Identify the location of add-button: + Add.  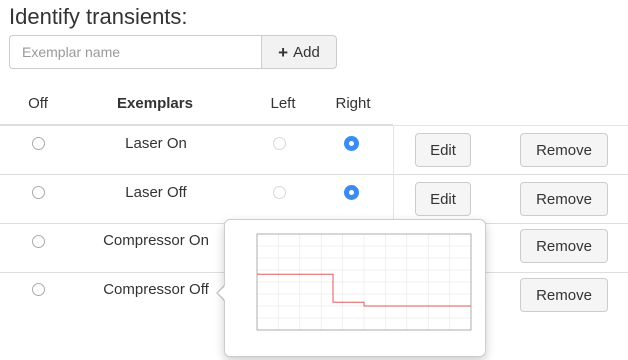
(299, 52).